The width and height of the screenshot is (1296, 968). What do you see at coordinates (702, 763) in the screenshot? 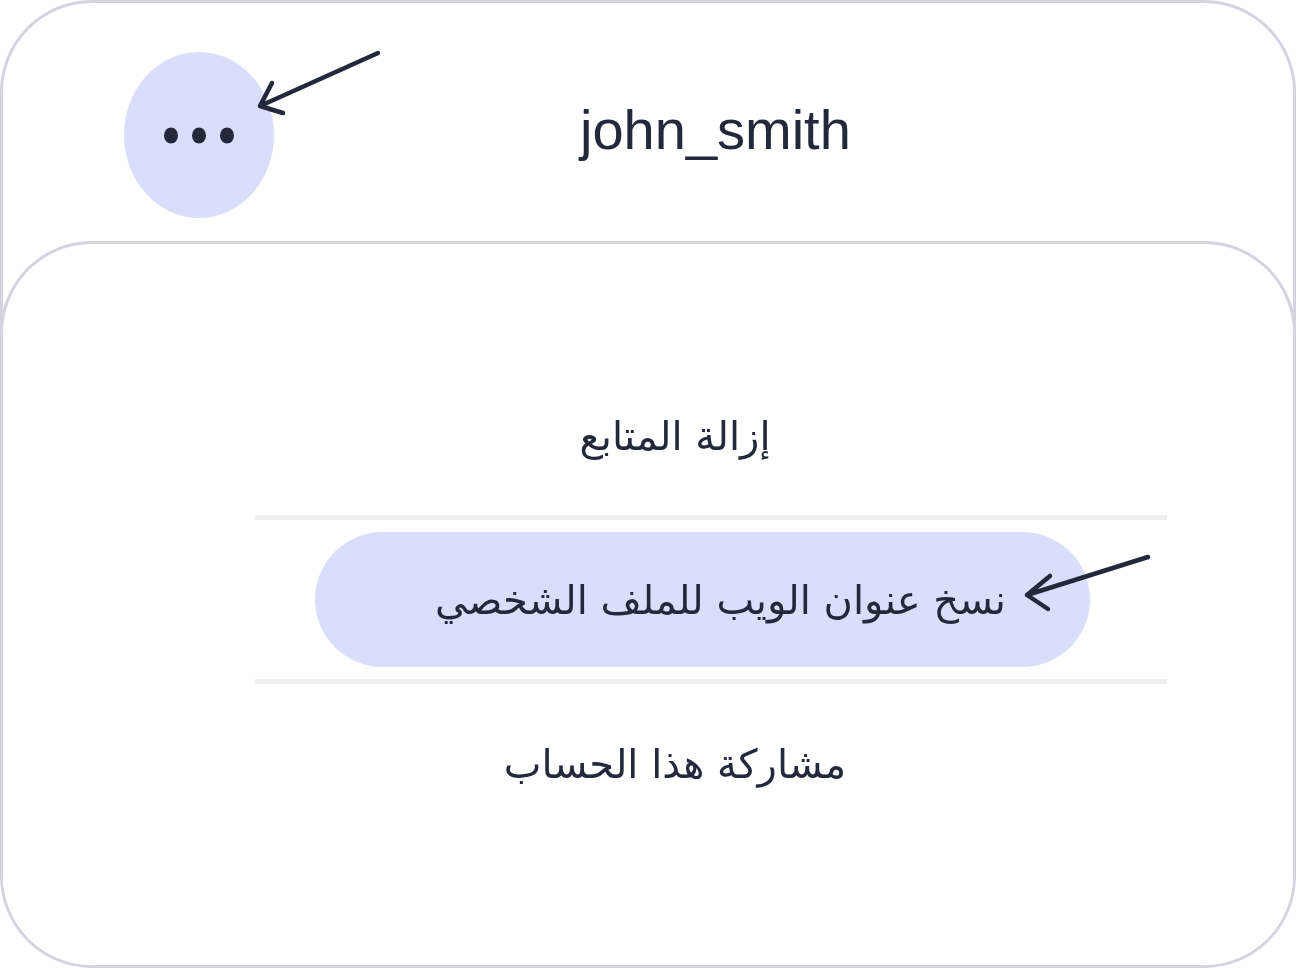
I see `menu-item: مشاركة هذا الحساب` at bounding box center [702, 763].